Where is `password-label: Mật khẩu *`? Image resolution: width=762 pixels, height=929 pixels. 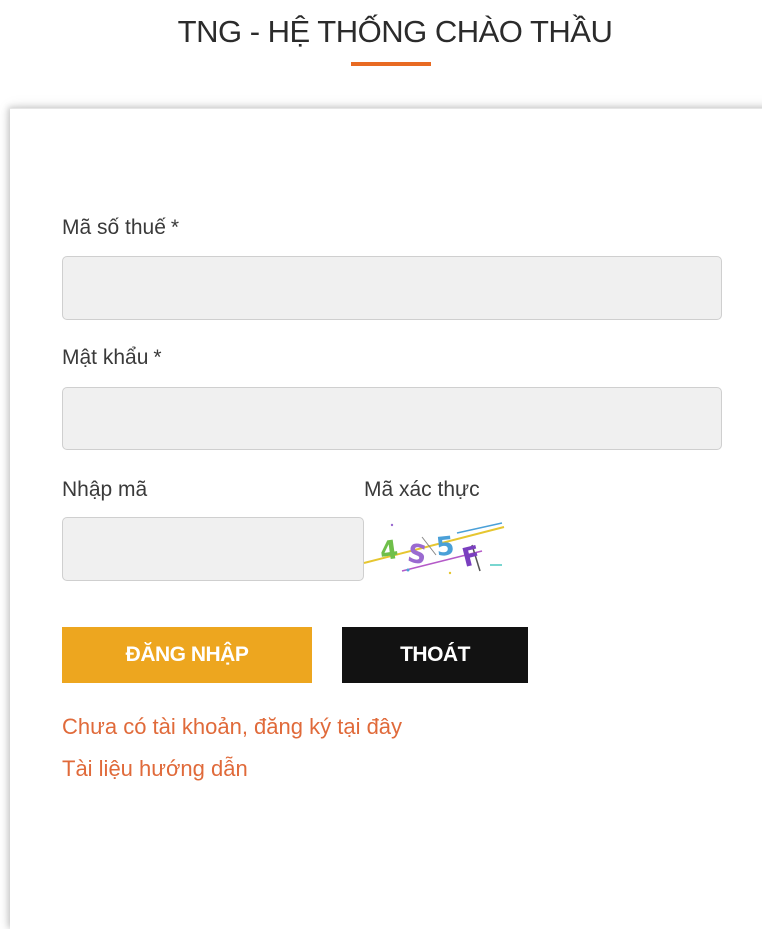 password-label: Mật khẩu * is located at coordinates (112, 358).